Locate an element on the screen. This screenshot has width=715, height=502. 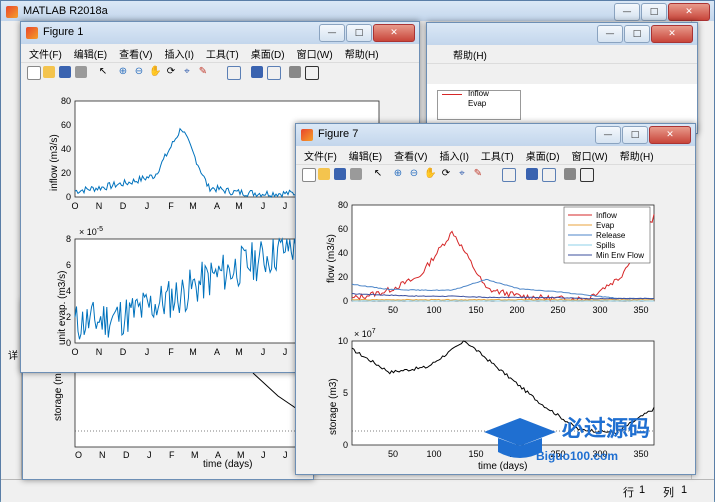
storage-xtick: M is located at coordinates (241, 455).